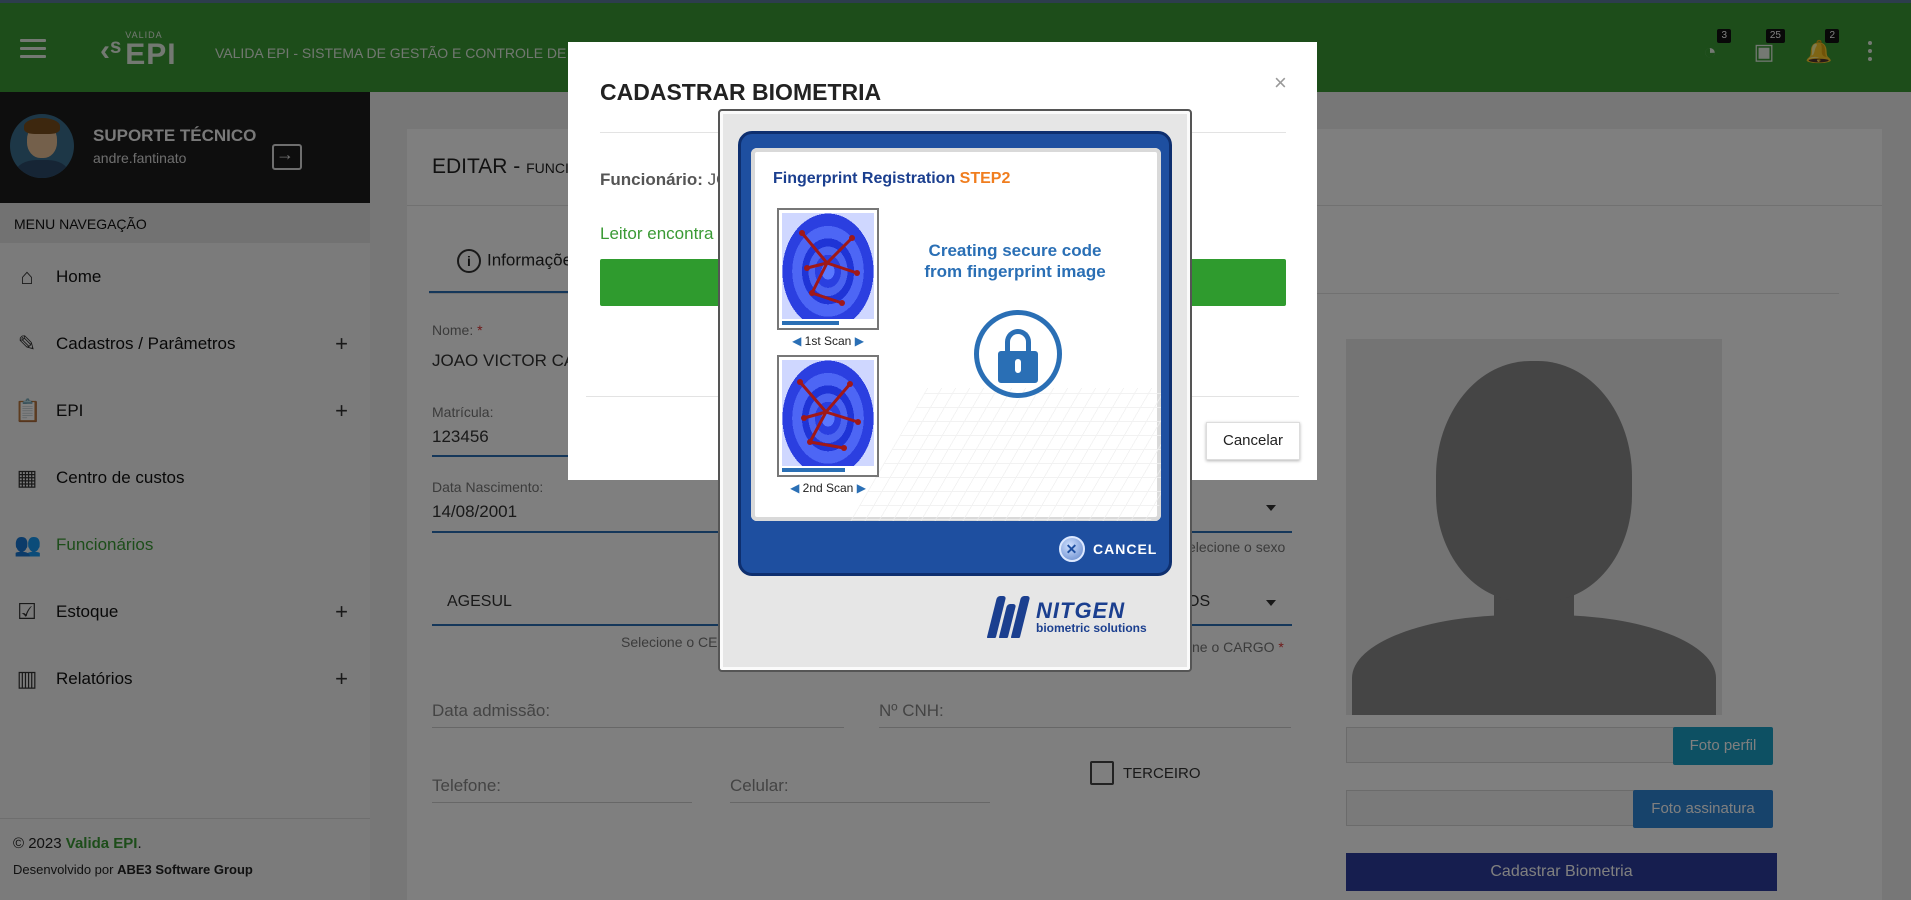 This screenshot has height=900, width=1911. I want to click on nitgen-logo: NITGEN biometric solutions, so click(1066, 617).